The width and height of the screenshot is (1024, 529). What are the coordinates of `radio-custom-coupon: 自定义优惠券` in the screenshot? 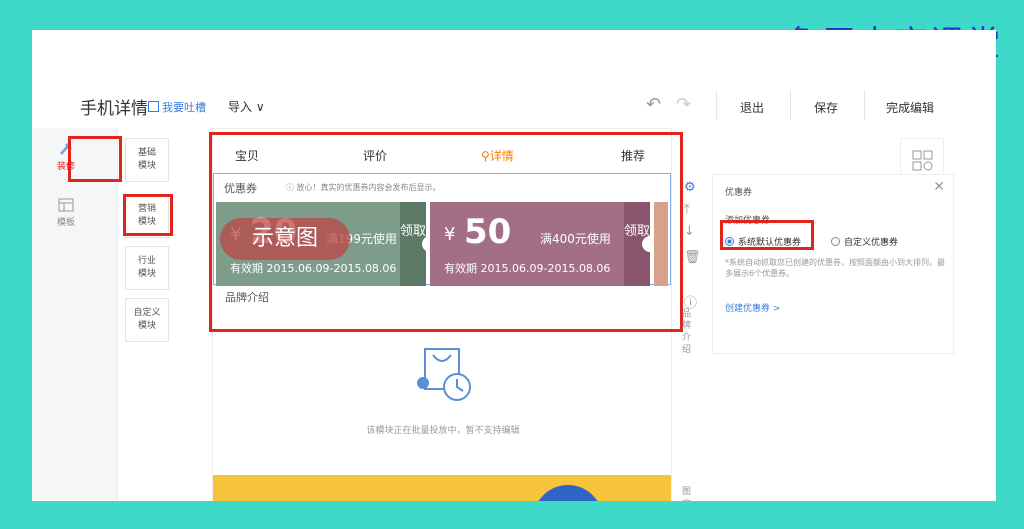 It's located at (864, 241).